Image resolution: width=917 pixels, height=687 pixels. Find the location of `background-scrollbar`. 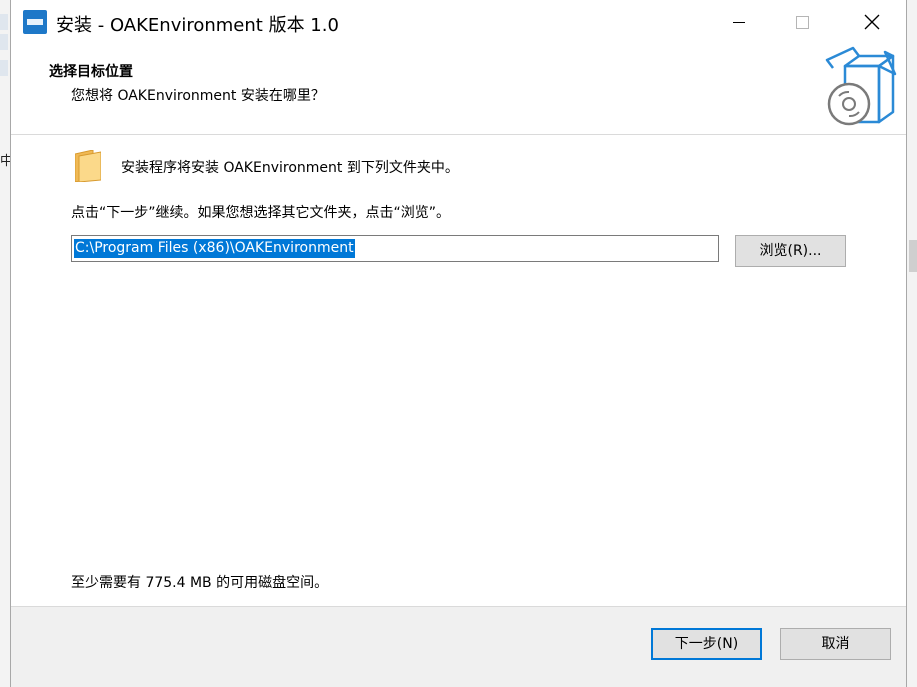

background-scrollbar is located at coordinates (913, 256).